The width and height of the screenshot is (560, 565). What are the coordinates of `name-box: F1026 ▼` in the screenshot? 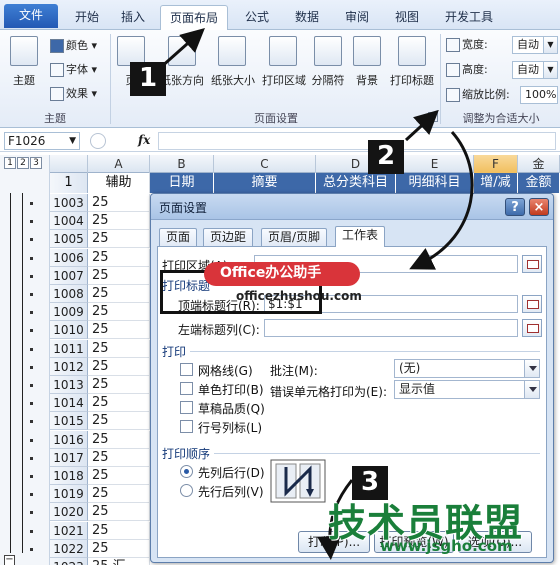 It's located at (42, 141).